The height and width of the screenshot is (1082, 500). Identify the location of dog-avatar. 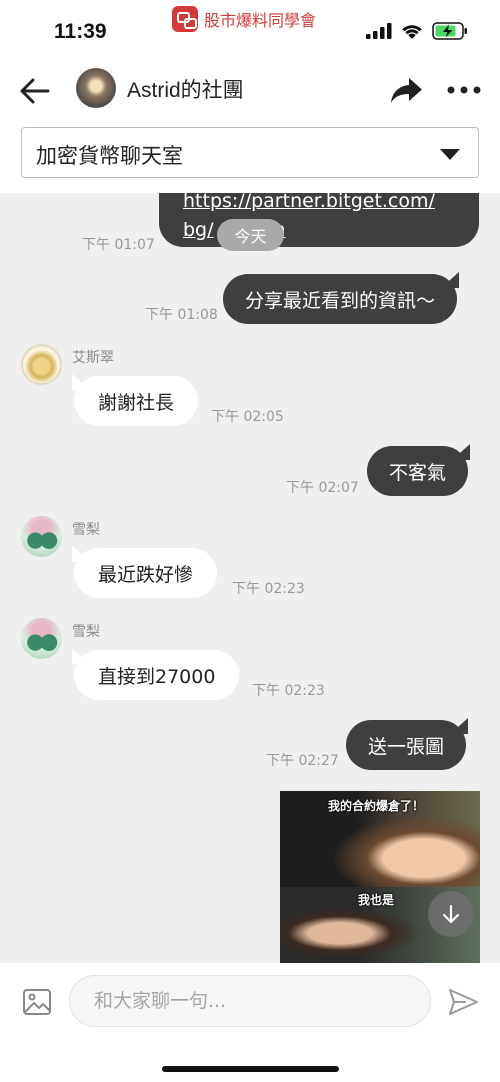
(41, 364).